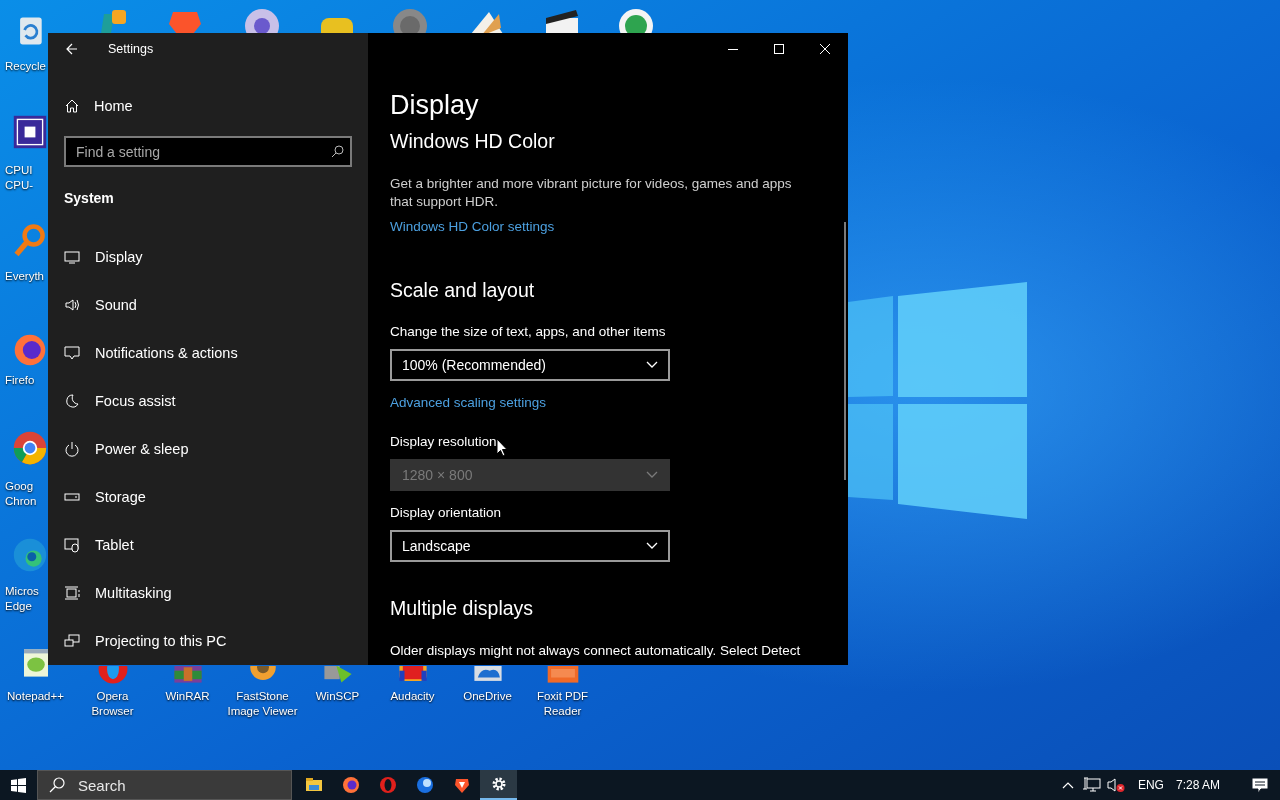 This screenshot has width=1280, height=800. I want to click on desktop-icon-label: WinRAR, so click(187, 696).